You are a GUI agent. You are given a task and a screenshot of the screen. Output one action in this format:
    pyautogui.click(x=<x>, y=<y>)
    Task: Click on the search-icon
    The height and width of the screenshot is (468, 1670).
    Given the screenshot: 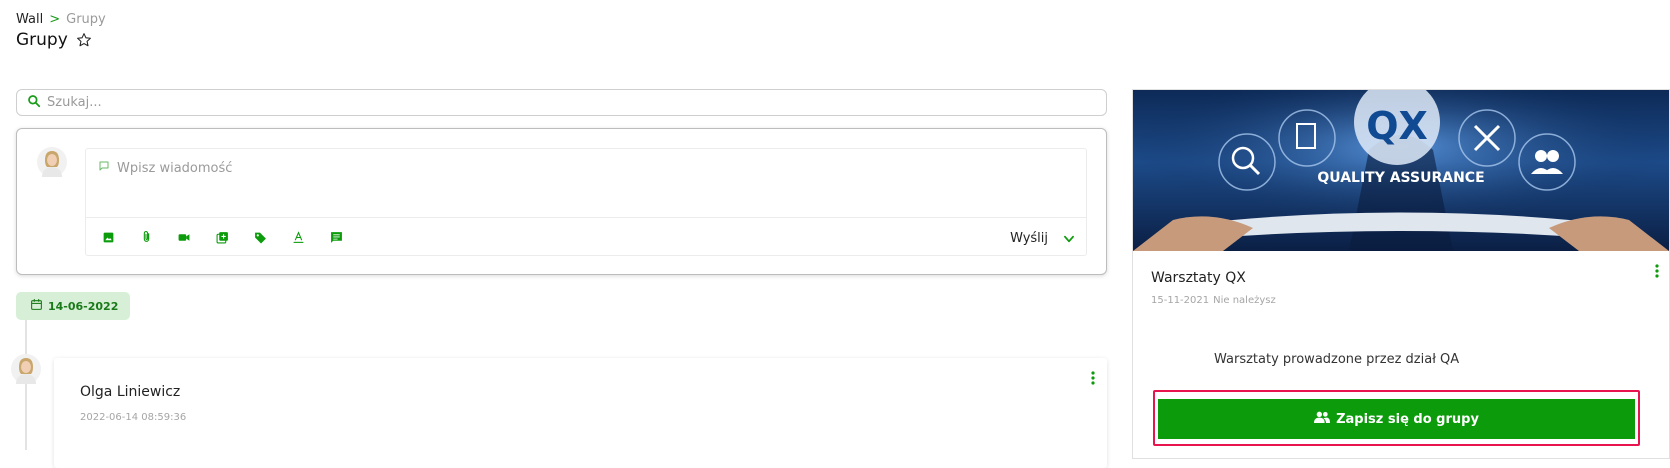 What is the action you would take?
    pyautogui.click(x=34, y=102)
    